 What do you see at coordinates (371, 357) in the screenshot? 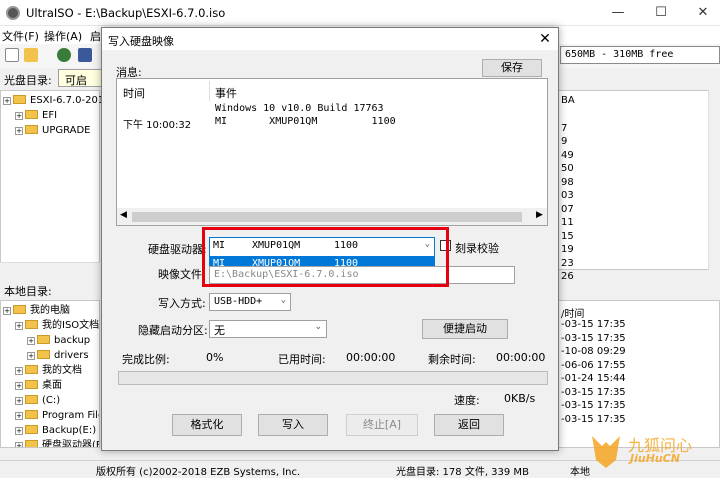
I see `elapsed-value: 00:00:00` at bounding box center [371, 357].